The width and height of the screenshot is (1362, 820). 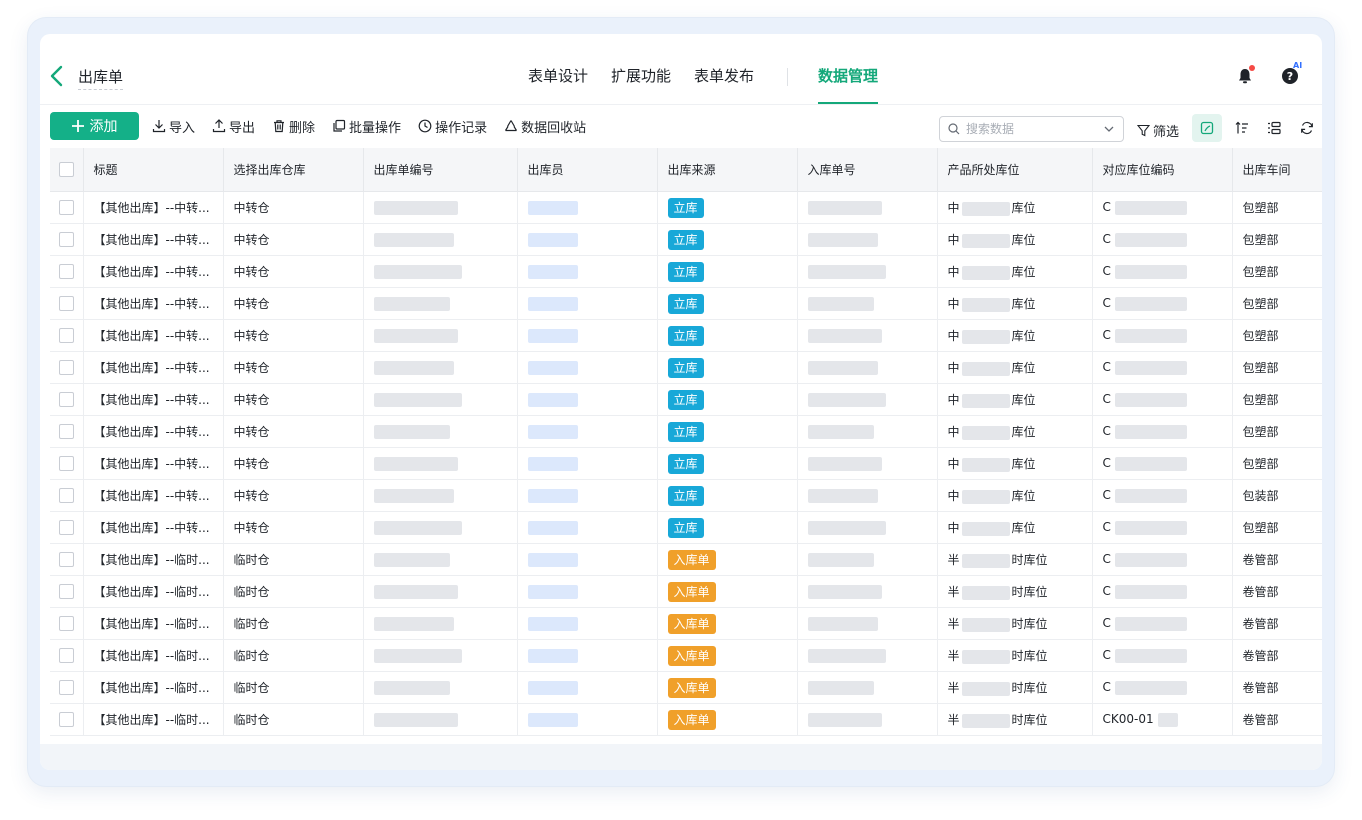 I want to click on source-tag: 立库, so click(x=685, y=335).